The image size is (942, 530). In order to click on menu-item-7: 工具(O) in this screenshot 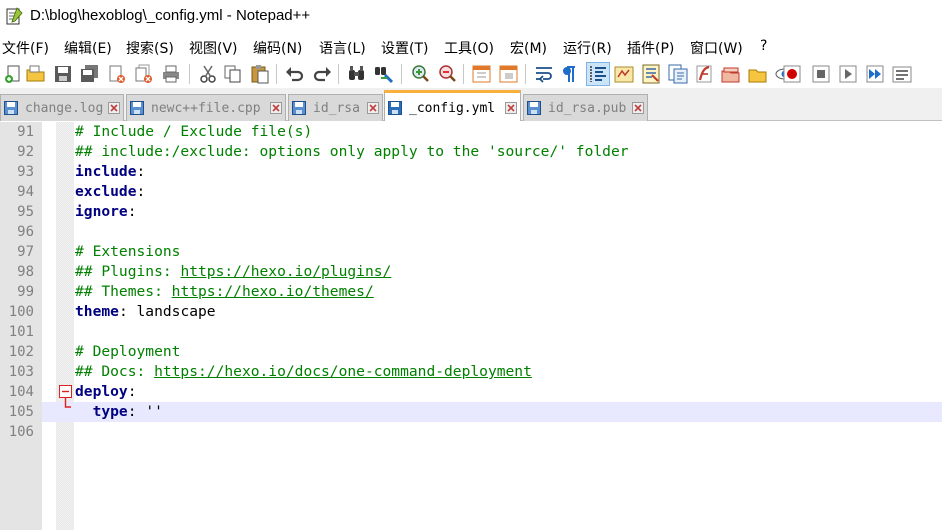, I will do `click(469, 48)`.